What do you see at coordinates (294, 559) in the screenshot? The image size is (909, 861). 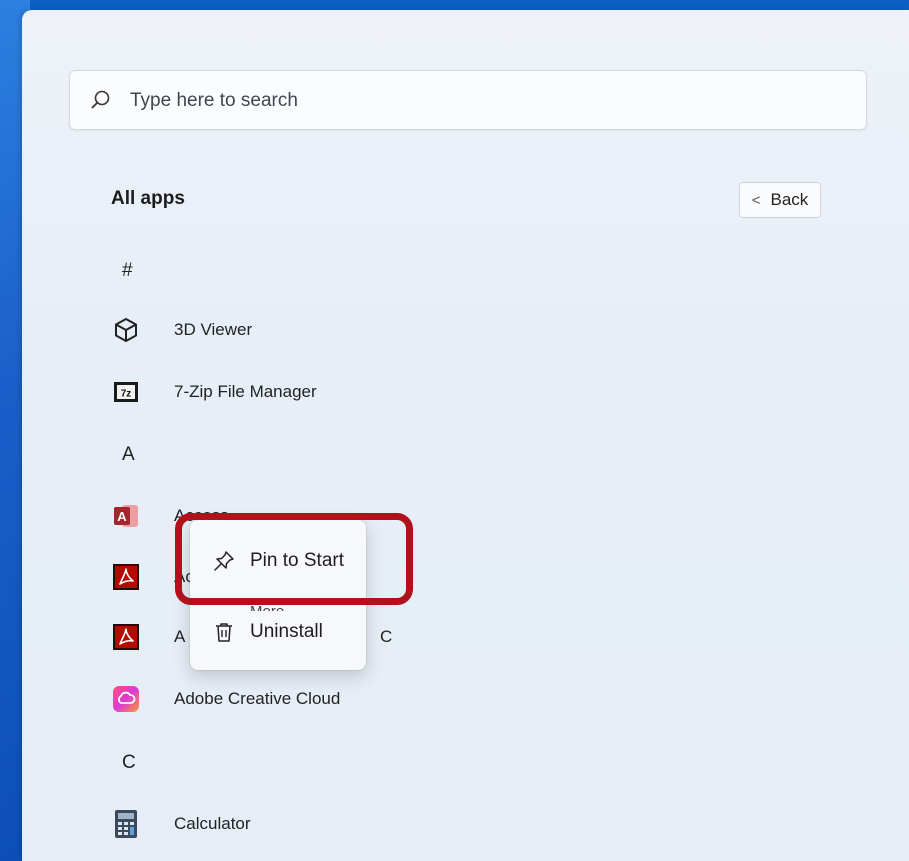 I see `annotation-highlight-box` at bounding box center [294, 559].